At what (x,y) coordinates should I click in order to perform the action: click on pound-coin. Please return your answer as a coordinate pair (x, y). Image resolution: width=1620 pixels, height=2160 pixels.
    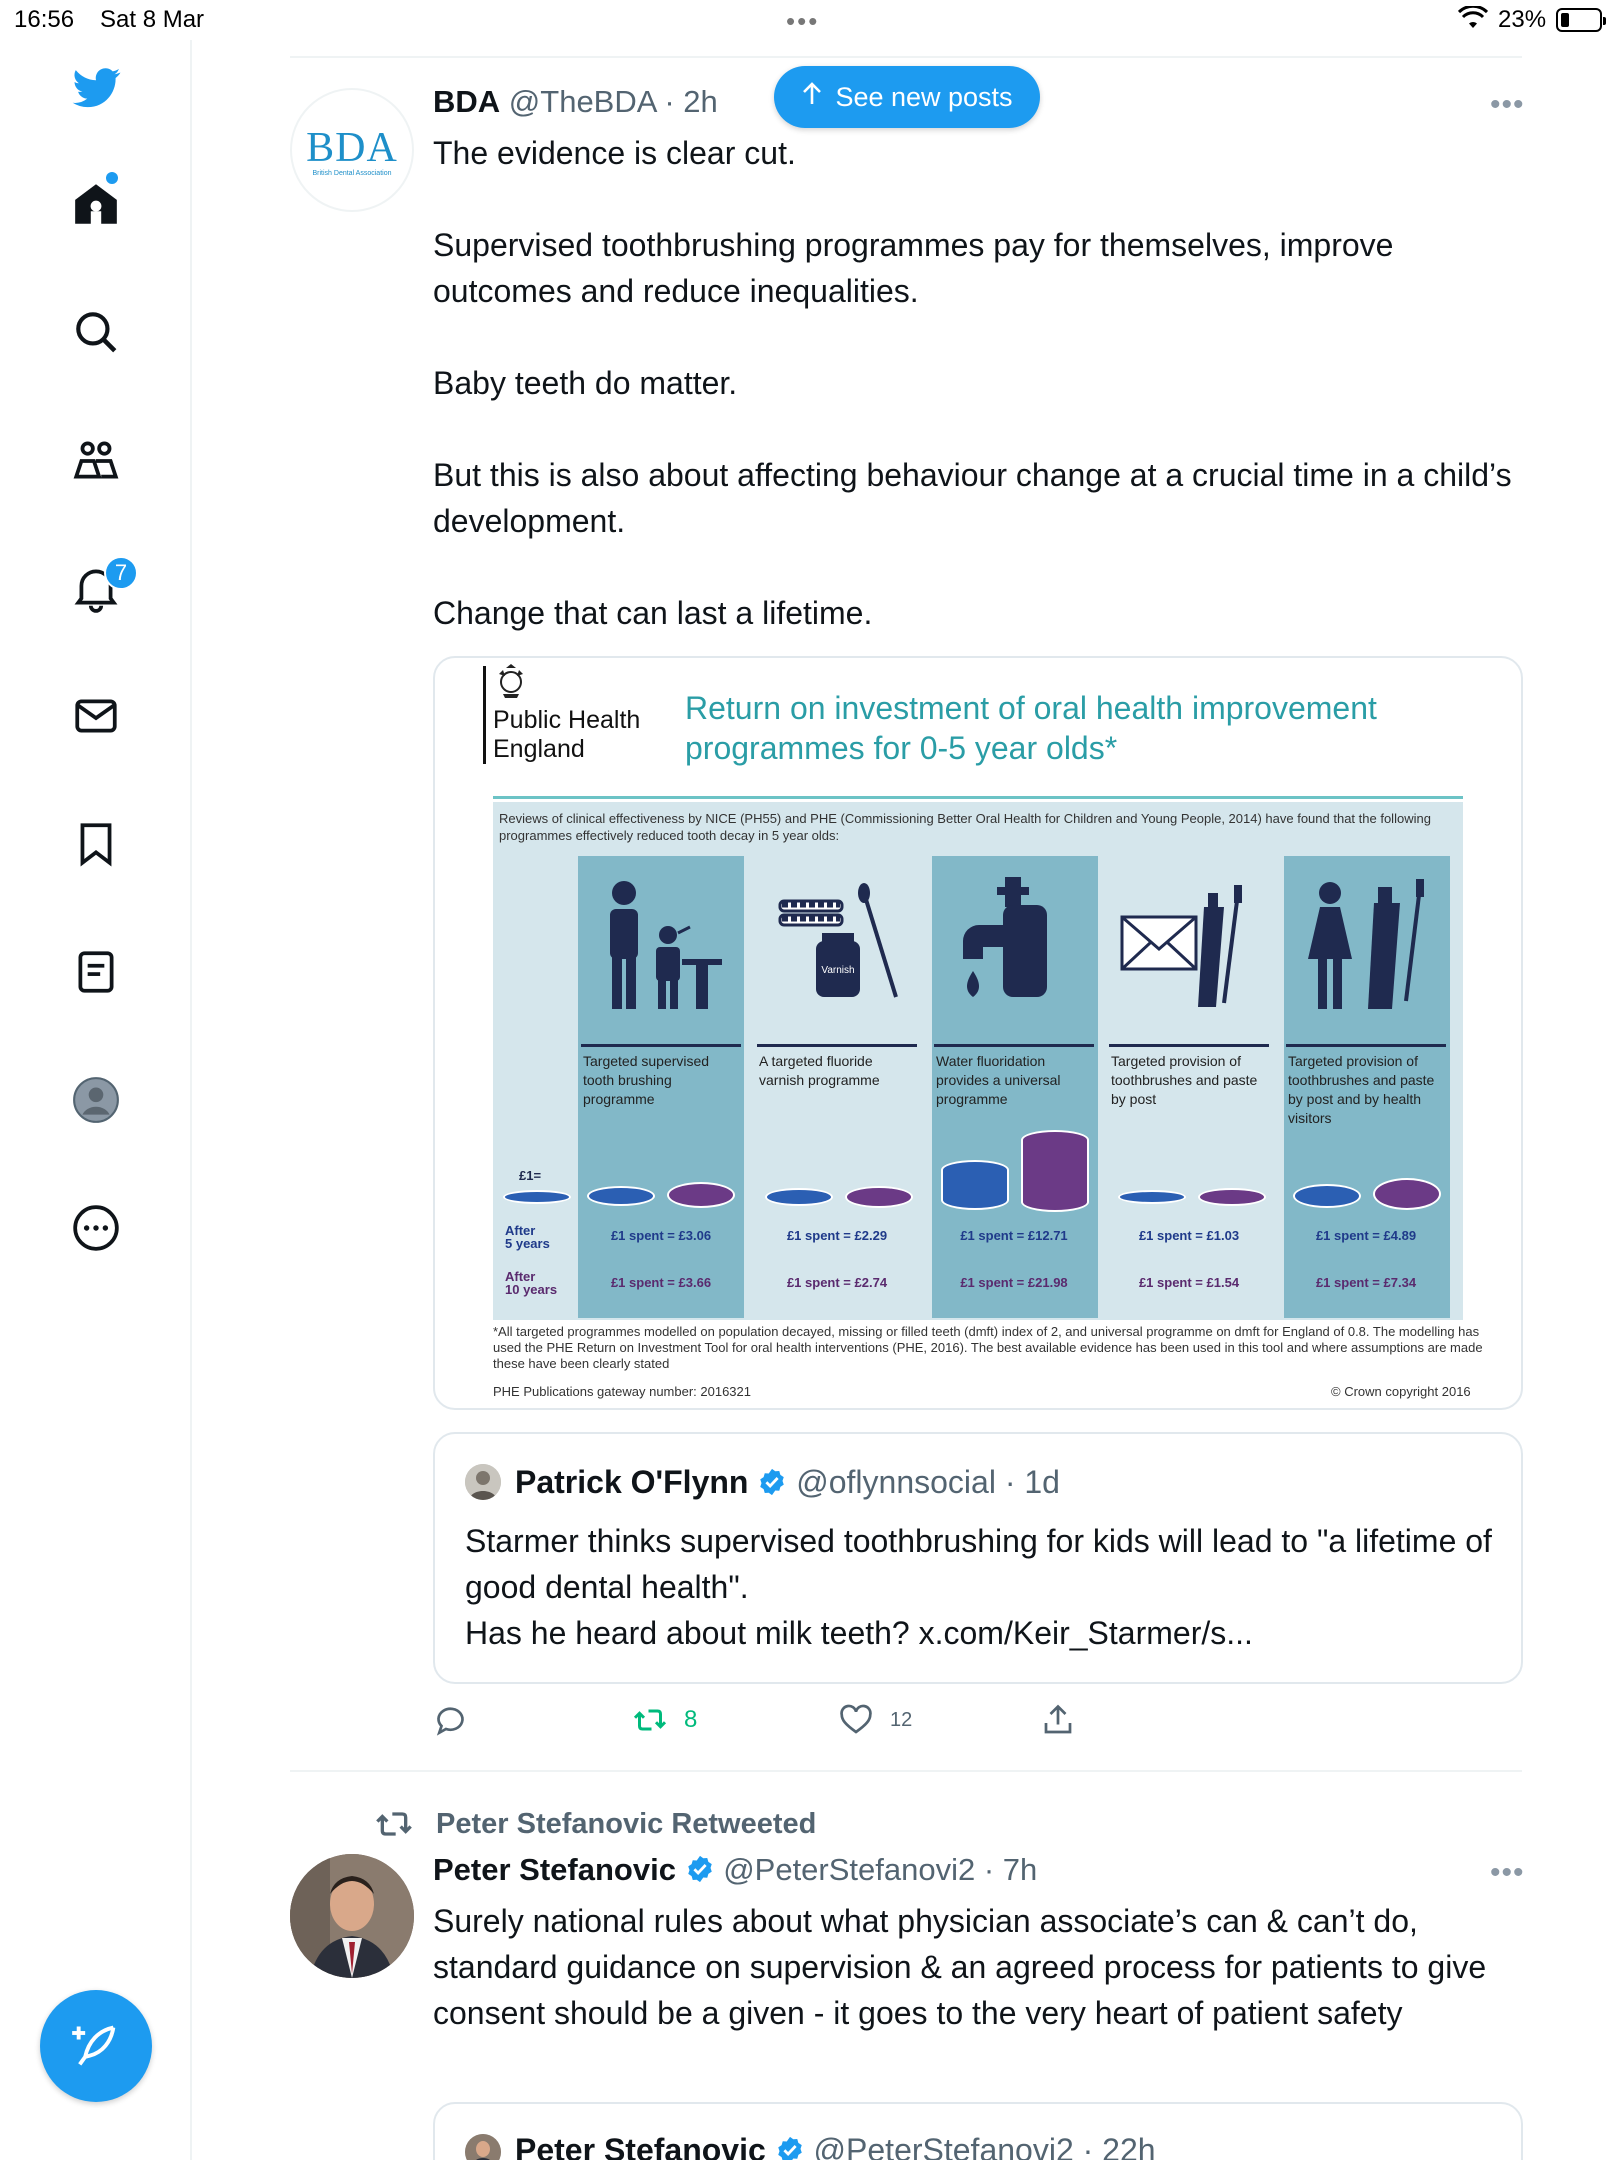
    Looking at the image, I should click on (537, 1197).